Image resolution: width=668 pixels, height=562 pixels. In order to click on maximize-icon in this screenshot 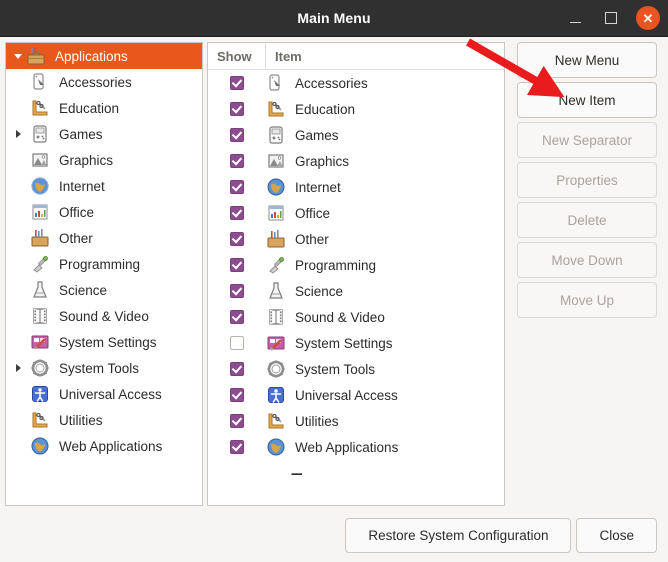, I will do `click(611, 18)`.